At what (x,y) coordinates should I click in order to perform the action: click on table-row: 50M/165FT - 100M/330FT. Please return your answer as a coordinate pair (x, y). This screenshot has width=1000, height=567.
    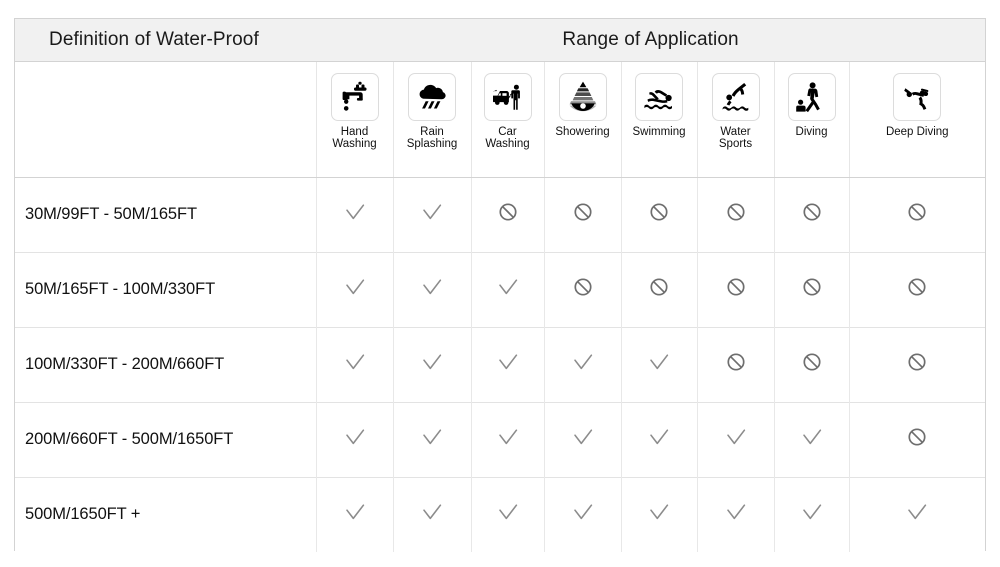
    Looking at the image, I should click on (500, 289).